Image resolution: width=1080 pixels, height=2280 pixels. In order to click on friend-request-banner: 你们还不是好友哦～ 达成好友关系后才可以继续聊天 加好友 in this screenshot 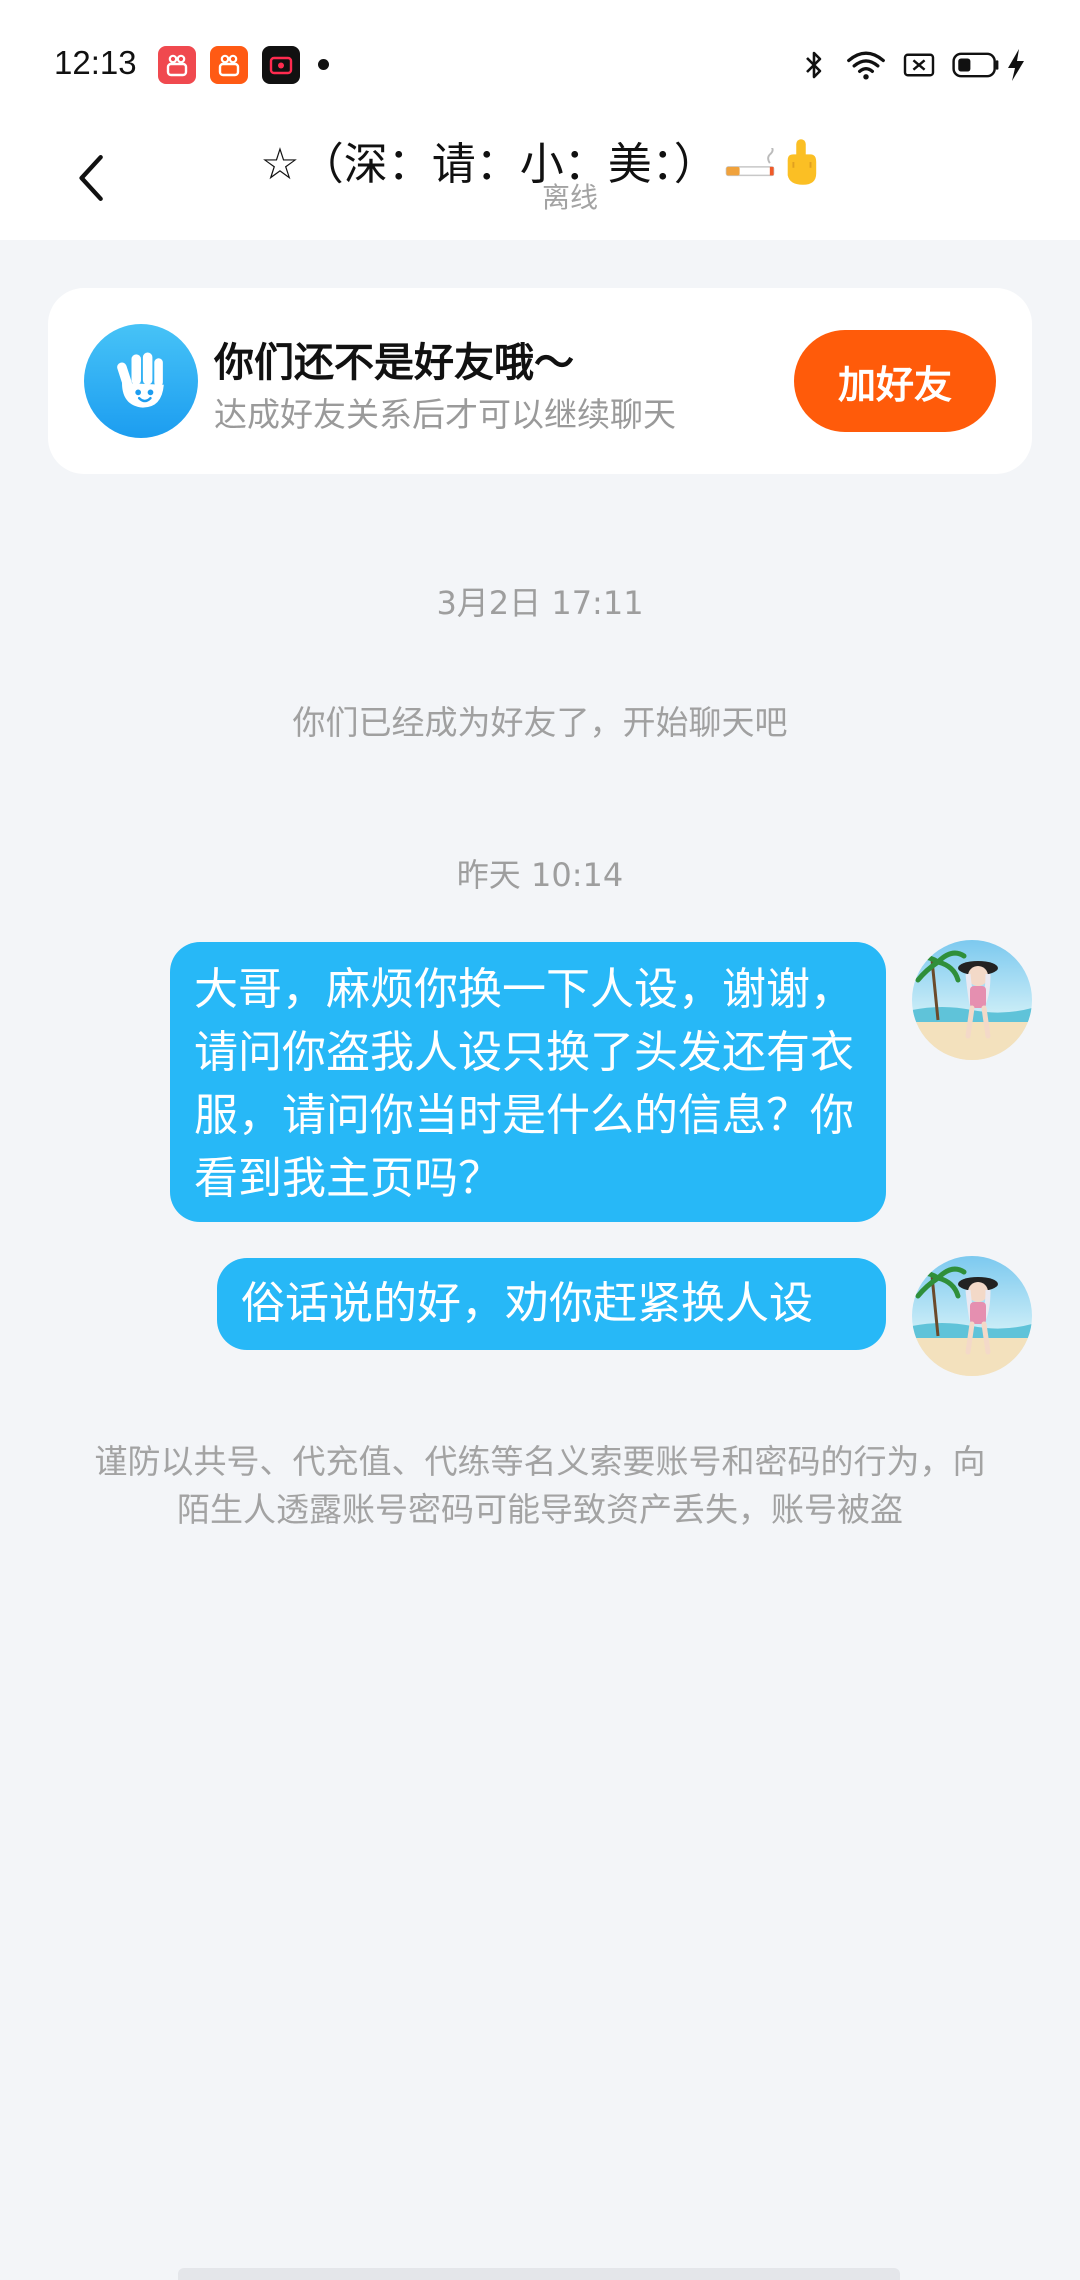, I will do `click(540, 381)`.